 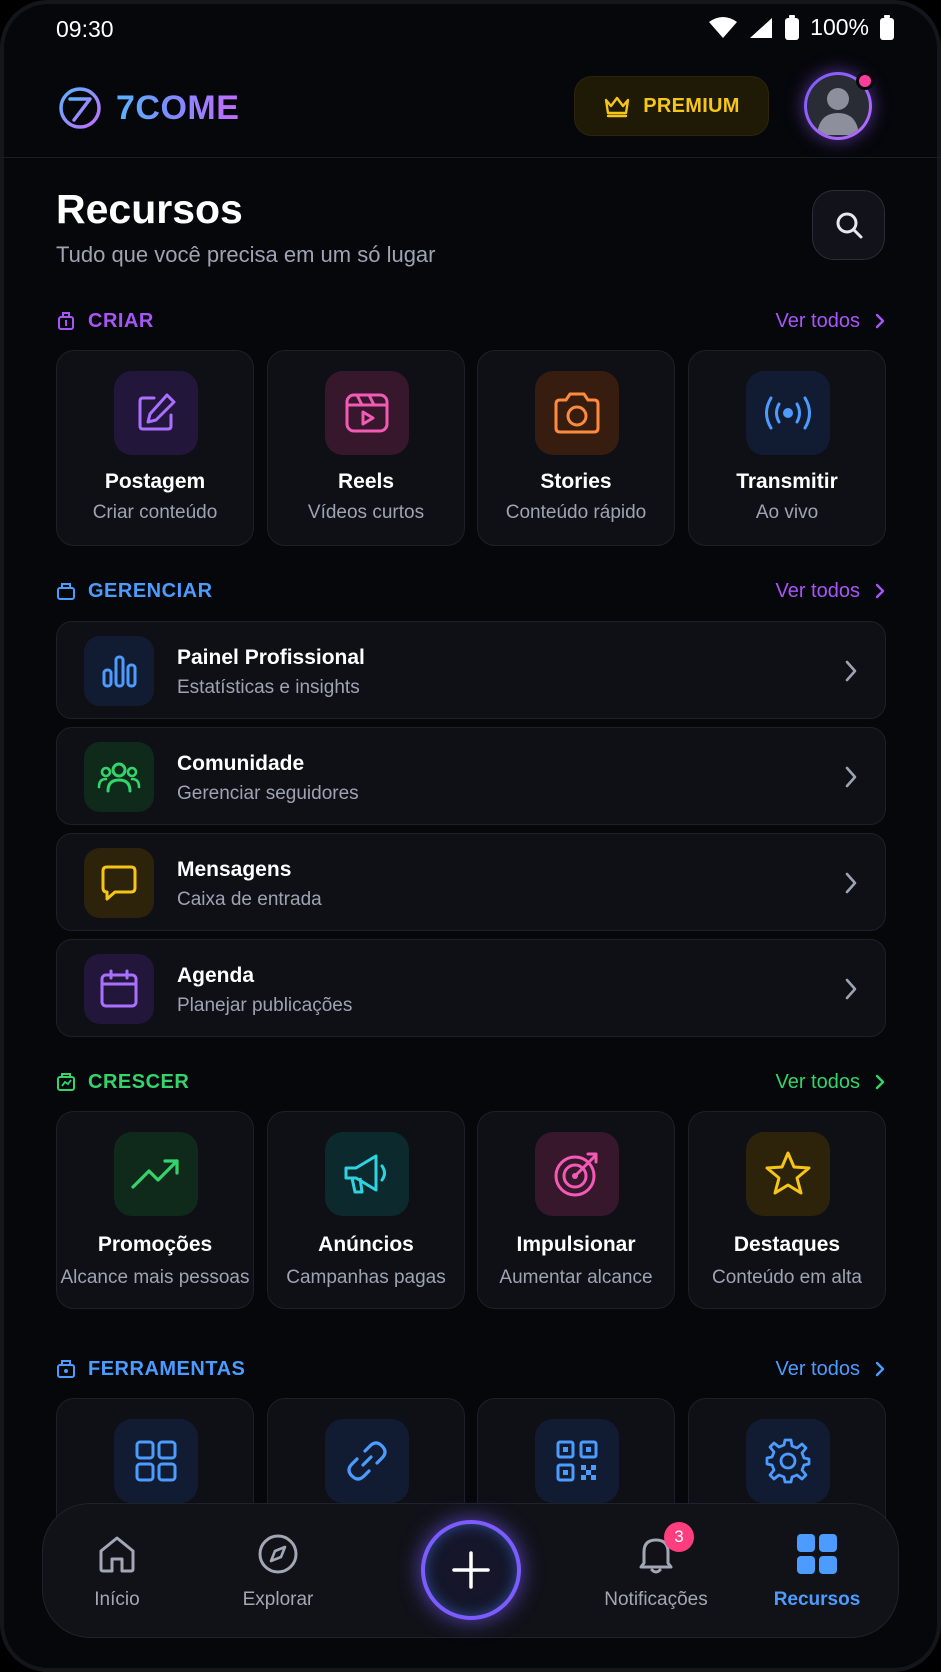 What do you see at coordinates (817, 1554) in the screenshot?
I see `apps-icon` at bounding box center [817, 1554].